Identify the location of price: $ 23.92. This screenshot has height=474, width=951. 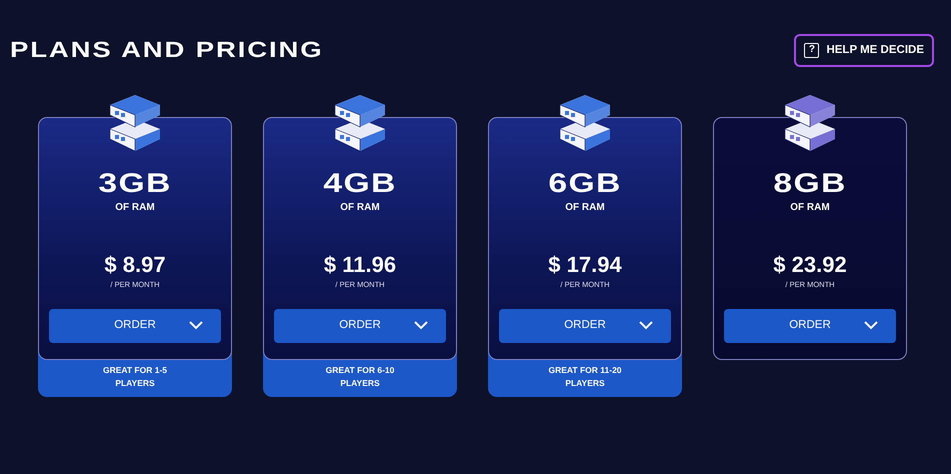
(810, 265).